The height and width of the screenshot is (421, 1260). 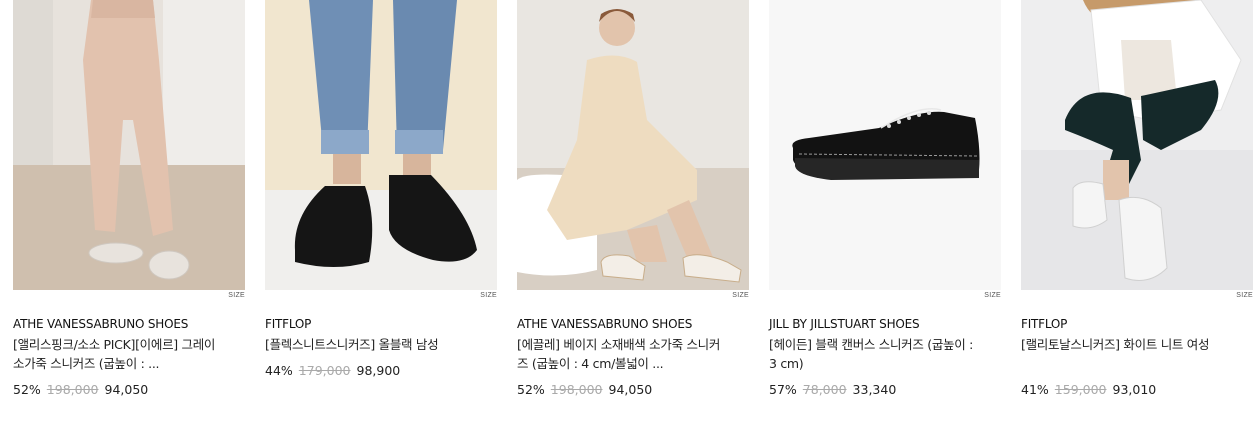 I want to click on price-row: 57% 78,000 33,340, so click(x=885, y=390).